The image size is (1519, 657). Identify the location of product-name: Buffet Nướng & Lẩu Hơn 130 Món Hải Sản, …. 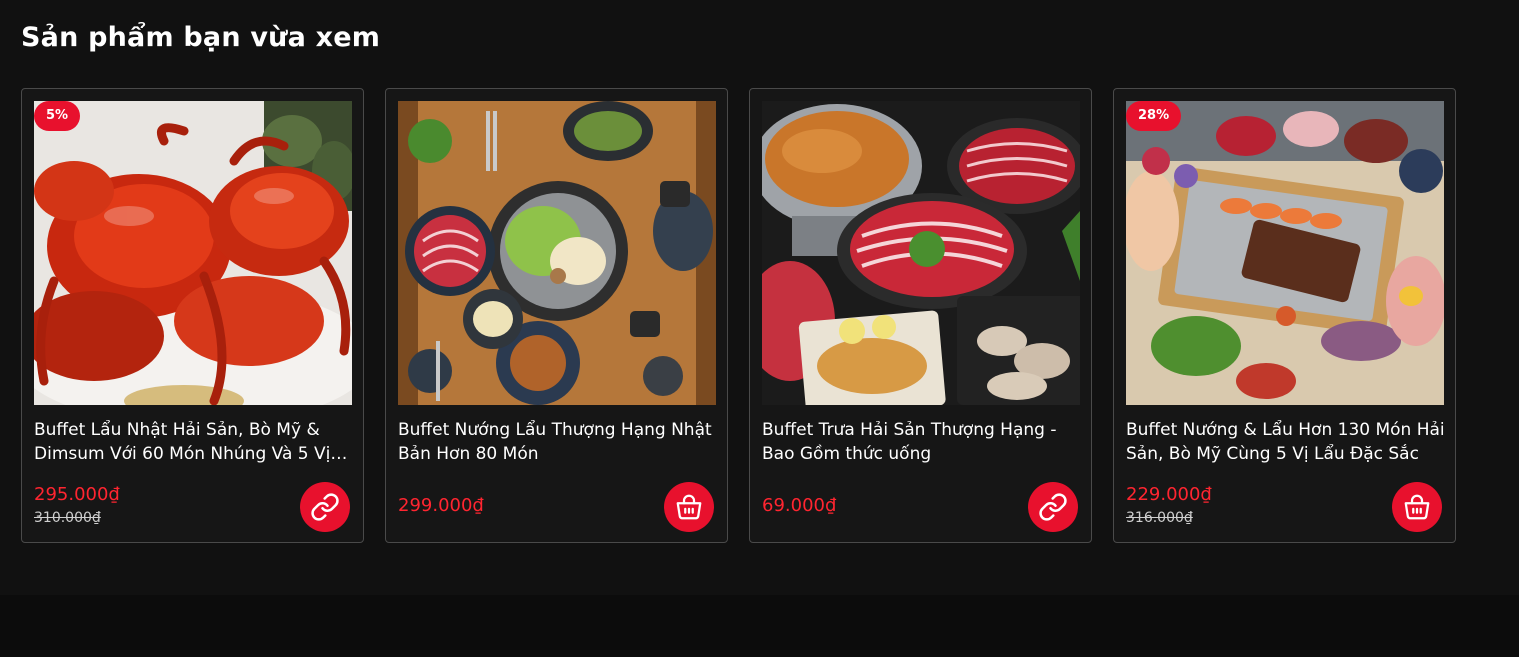
(1286, 442).